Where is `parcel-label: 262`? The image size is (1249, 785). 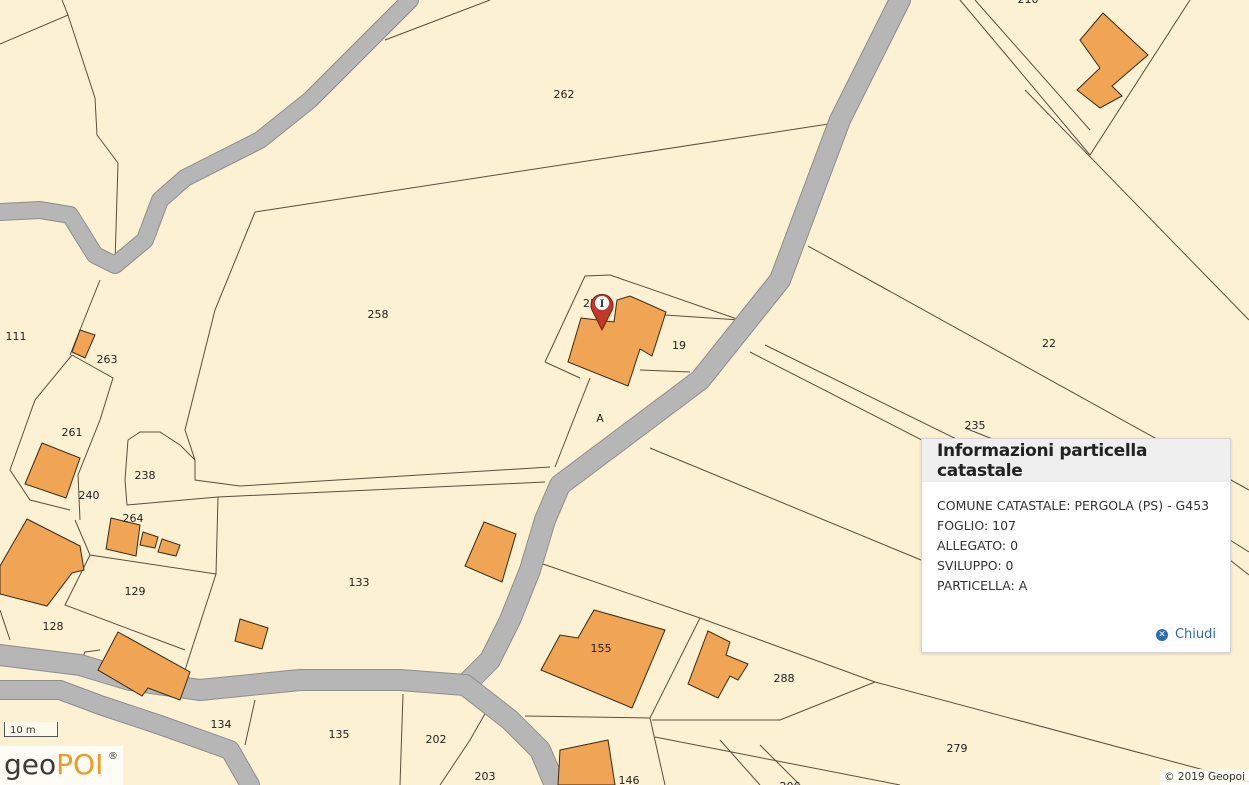
parcel-label: 262 is located at coordinates (564, 94).